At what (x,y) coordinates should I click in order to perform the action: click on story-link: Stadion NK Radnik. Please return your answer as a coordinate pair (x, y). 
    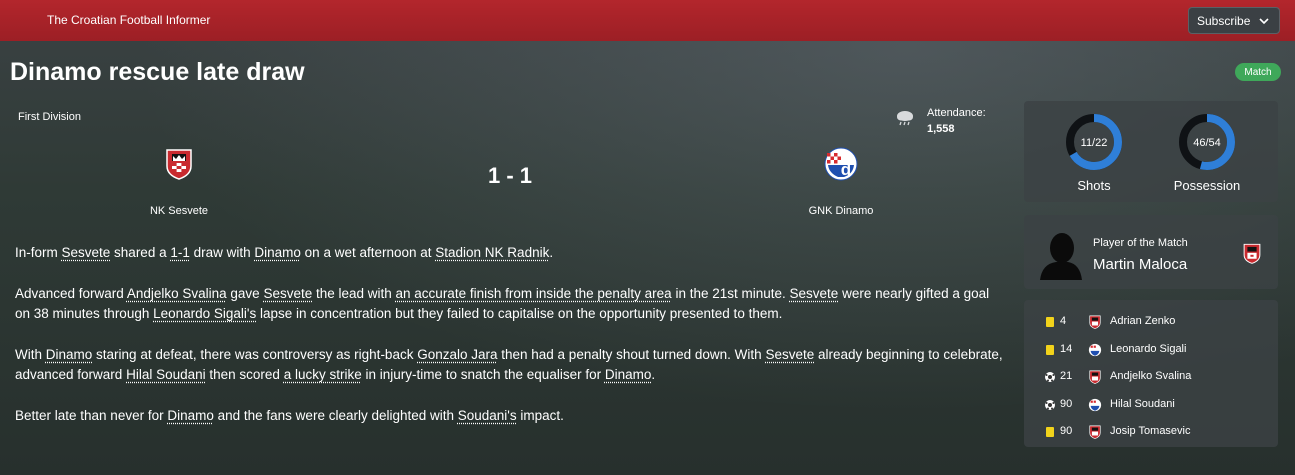
    Looking at the image, I should click on (492, 252).